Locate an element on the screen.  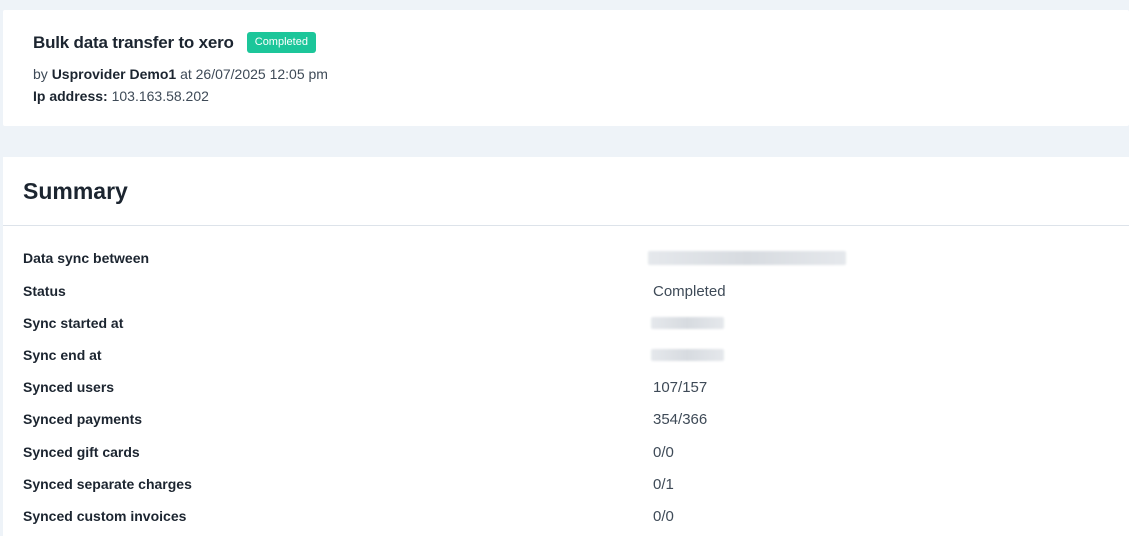
row-label: Data sync between is located at coordinates (86, 258).